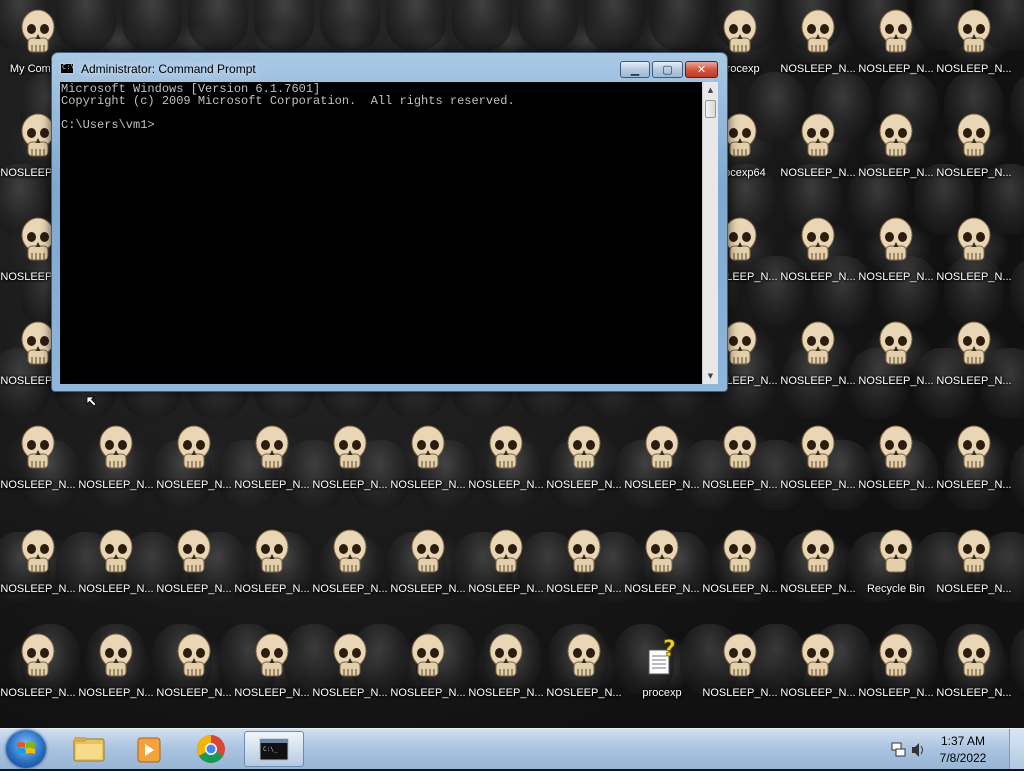  What do you see at coordinates (274, 749) in the screenshot?
I see `cmd-taskbar-button: C:\_` at bounding box center [274, 749].